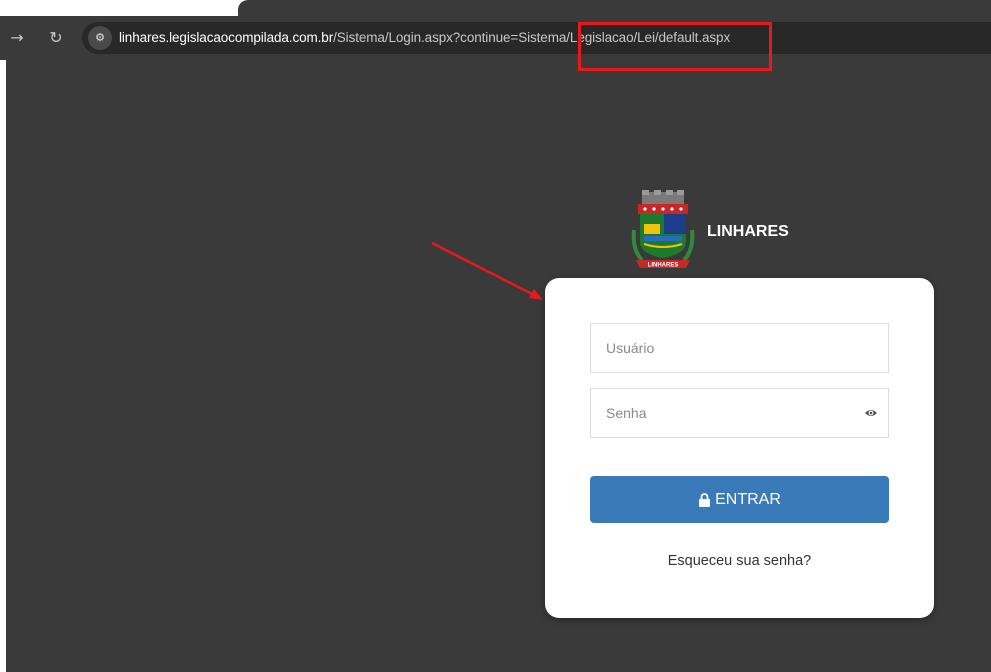 Image resolution: width=991 pixels, height=672 pixels. What do you see at coordinates (748, 231) in the screenshot?
I see `brand-name: LINHARES` at bounding box center [748, 231].